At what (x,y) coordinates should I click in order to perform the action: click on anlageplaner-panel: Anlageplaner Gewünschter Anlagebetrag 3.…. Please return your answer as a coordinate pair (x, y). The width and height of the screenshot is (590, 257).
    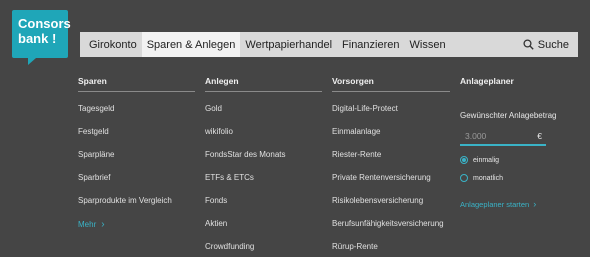
    Looking at the image, I should click on (519, 142).